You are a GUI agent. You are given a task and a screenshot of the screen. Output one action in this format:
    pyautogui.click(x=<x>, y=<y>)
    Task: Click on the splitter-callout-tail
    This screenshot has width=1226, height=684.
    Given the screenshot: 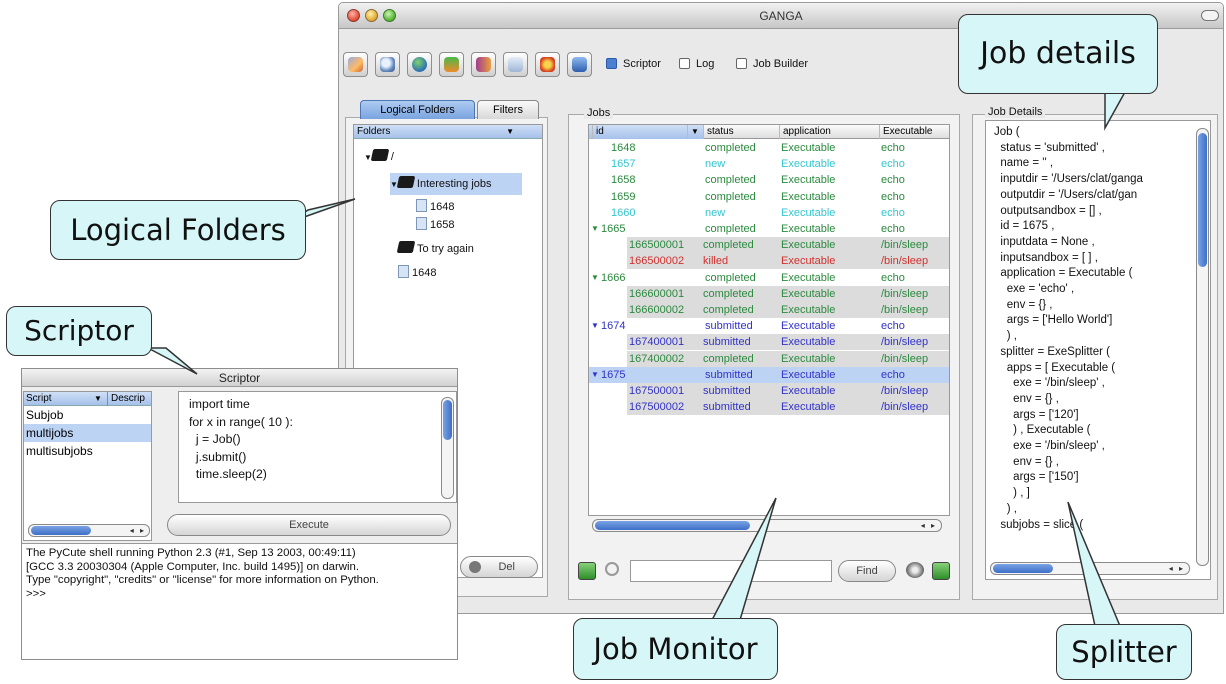 What is the action you would take?
    pyautogui.click(x=1094, y=564)
    